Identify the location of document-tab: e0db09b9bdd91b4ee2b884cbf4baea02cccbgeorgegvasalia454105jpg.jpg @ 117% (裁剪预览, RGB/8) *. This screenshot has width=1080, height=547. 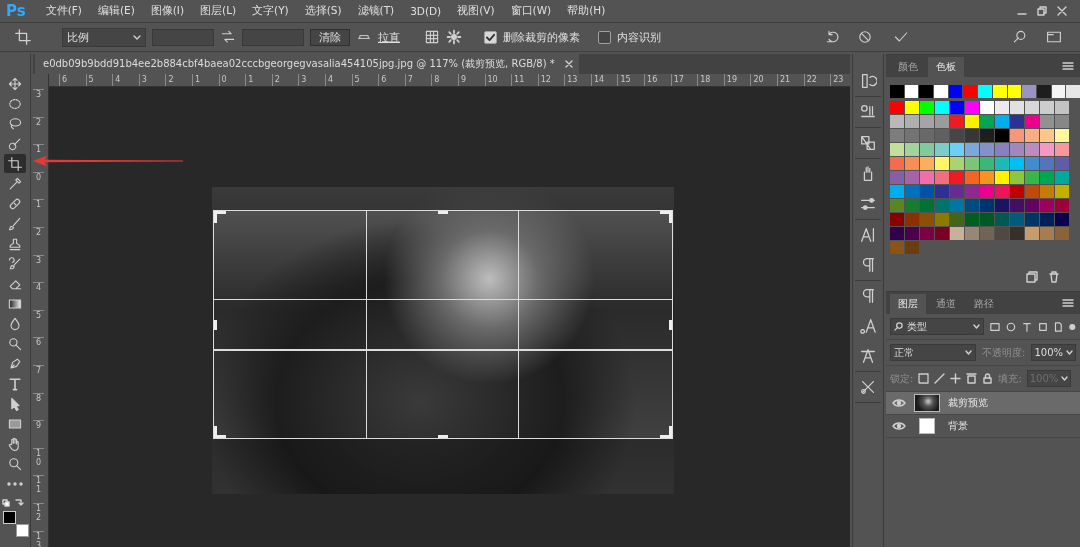
(307, 64).